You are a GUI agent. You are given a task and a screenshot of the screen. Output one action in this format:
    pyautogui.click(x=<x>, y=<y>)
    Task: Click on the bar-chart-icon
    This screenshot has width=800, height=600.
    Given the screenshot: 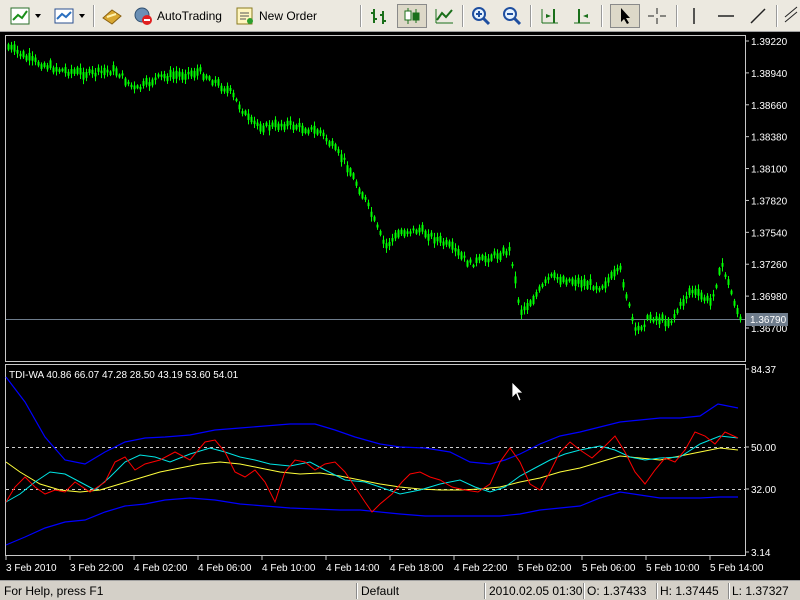 What is the action you would take?
    pyautogui.click(x=378, y=16)
    